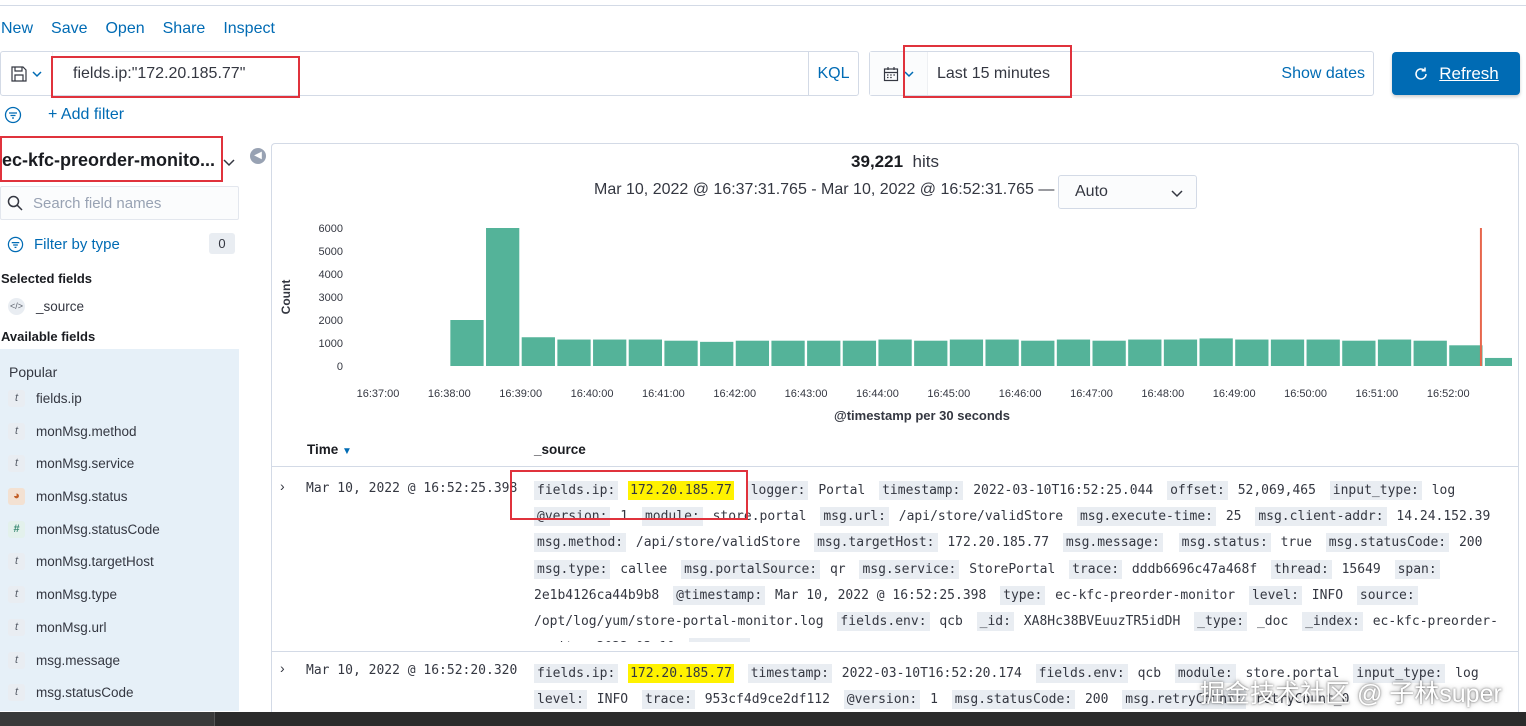  Describe the element at coordinates (1470, 543) in the screenshot. I see `source-field-value: 200` at that location.